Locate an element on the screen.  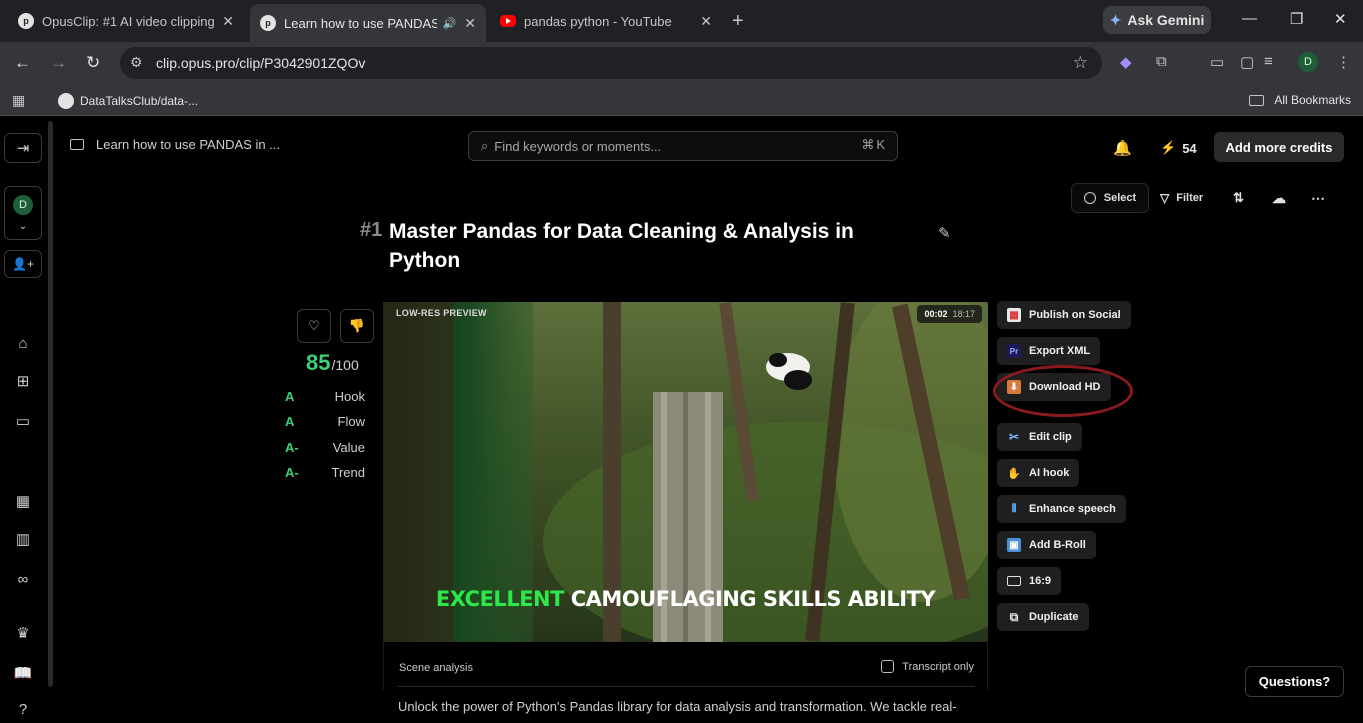
aspect-ratio-button: 16:9 is located at coordinates (1029, 581).